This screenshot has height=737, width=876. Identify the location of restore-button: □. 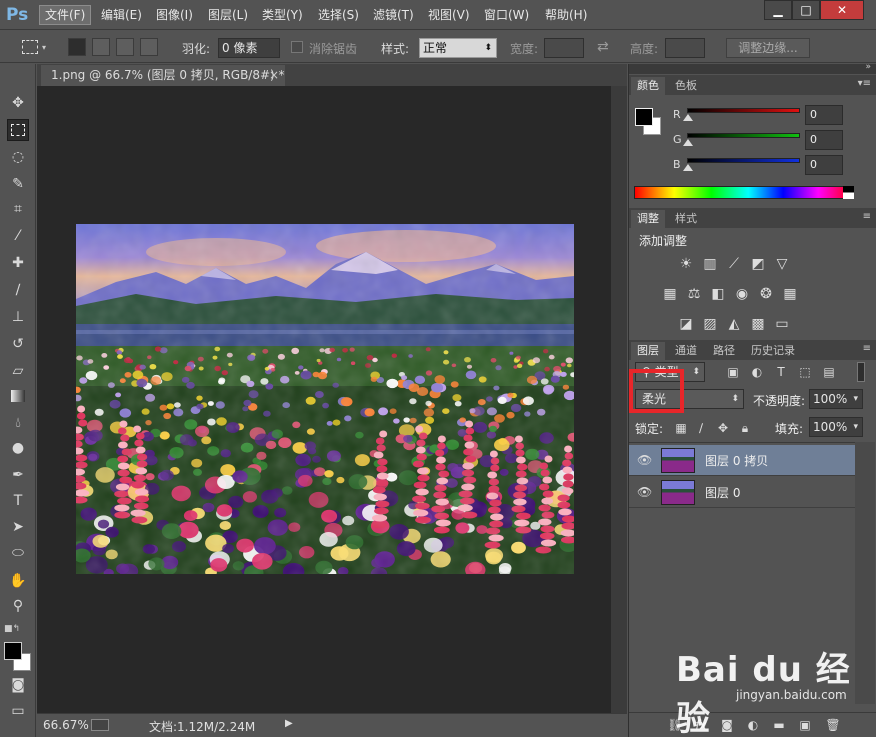
(806, 10).